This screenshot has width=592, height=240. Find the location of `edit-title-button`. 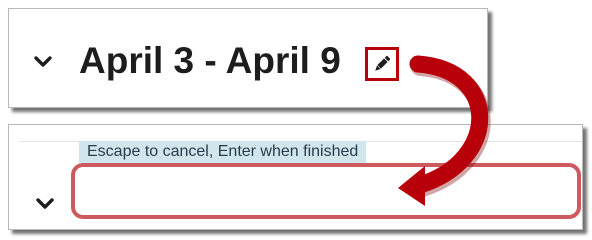

edit-title-button is located at coordinates (382, 64).